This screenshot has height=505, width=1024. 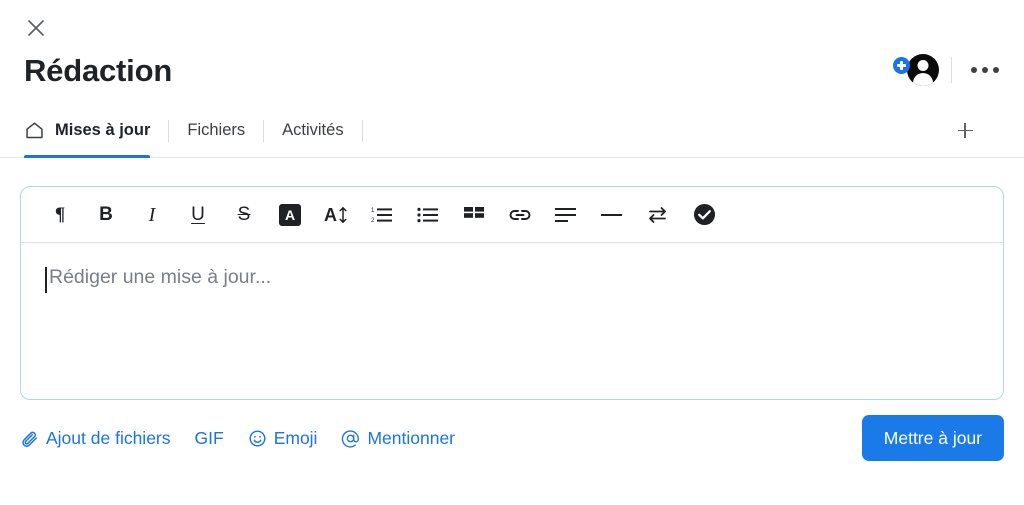 What do you see at coordinates (512, 131) in the screenshot?
I see `tab-bar: Mises à jour Fichiers Activités` at bounding box center [512, 131].